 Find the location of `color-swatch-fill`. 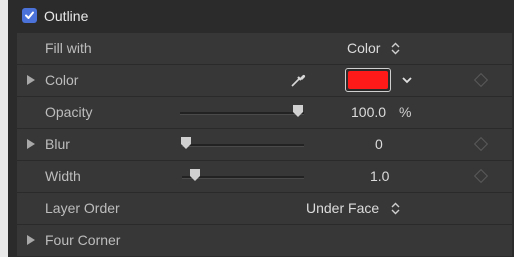

color-swatch-fill is located at coordinates (368, 80).